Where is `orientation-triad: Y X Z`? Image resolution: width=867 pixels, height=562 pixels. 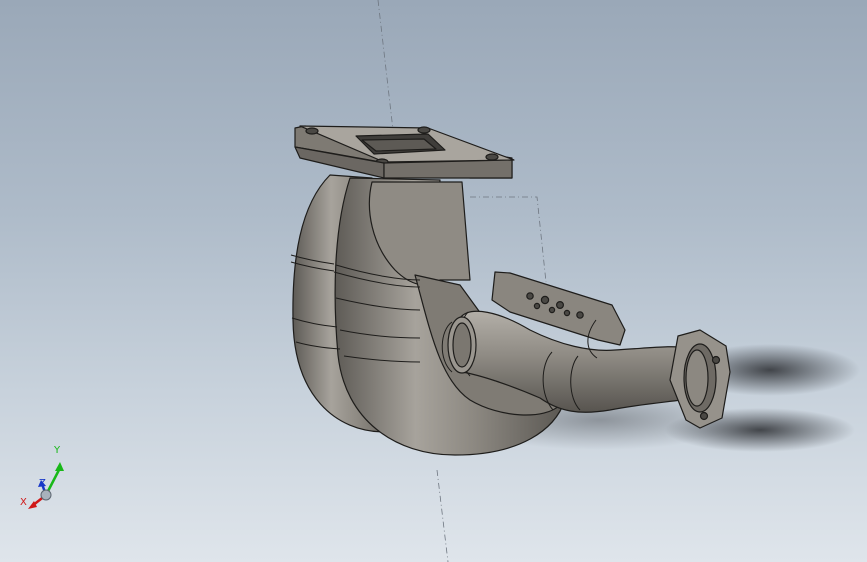
orientation-triad: Y X Z is located at coordinates (48, 477).